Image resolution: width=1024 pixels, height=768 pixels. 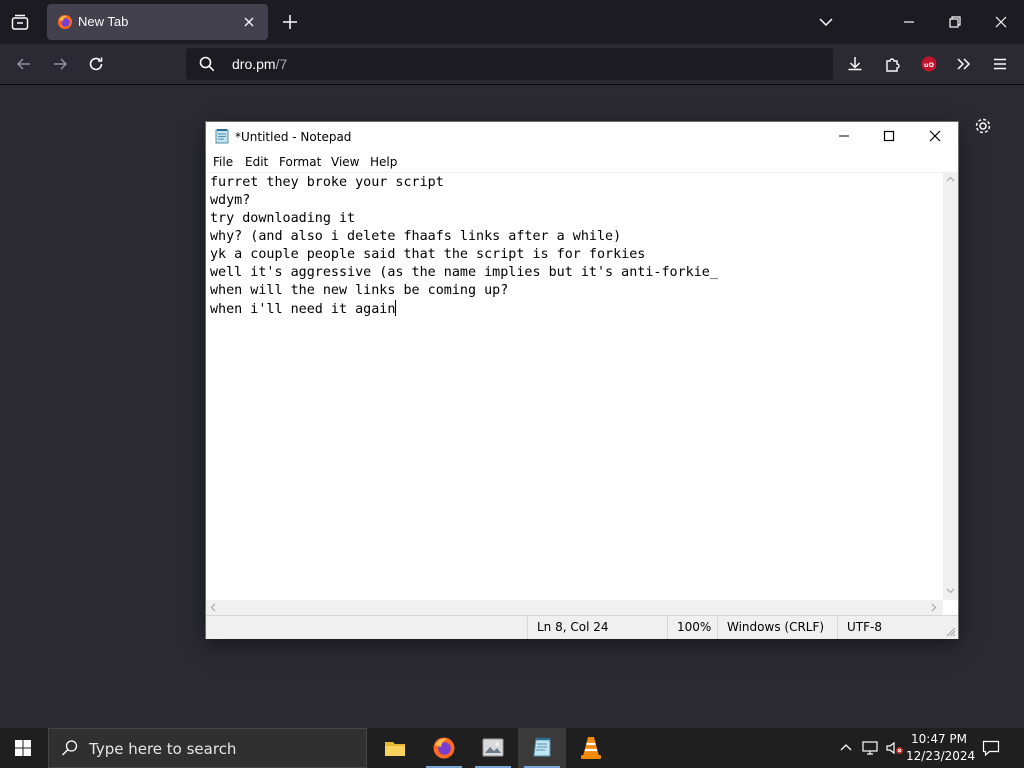 What do you see at coordinates (983, 126) in the screenshot?
I see `newtab-settings-gear-icon` at bounding box center [983, 126].